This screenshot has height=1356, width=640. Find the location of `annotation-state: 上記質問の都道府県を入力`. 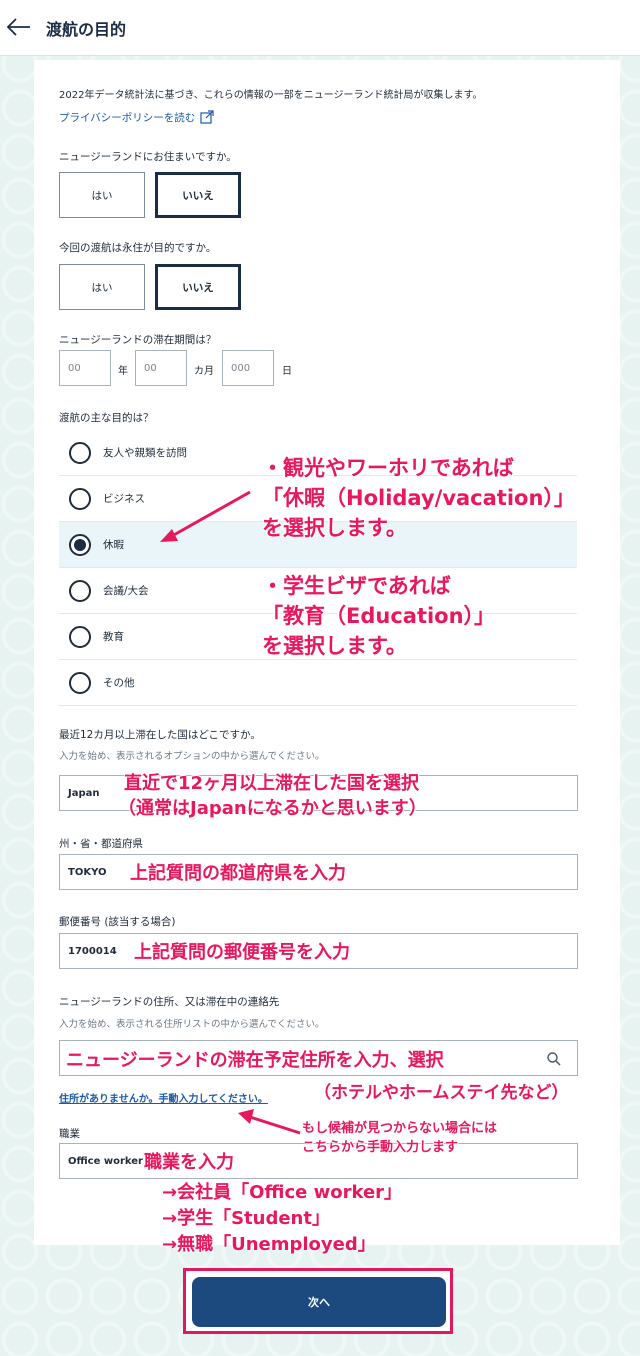

annotation-state: 上記質問の都道府県を入力 is located at coordinates (238, 873).